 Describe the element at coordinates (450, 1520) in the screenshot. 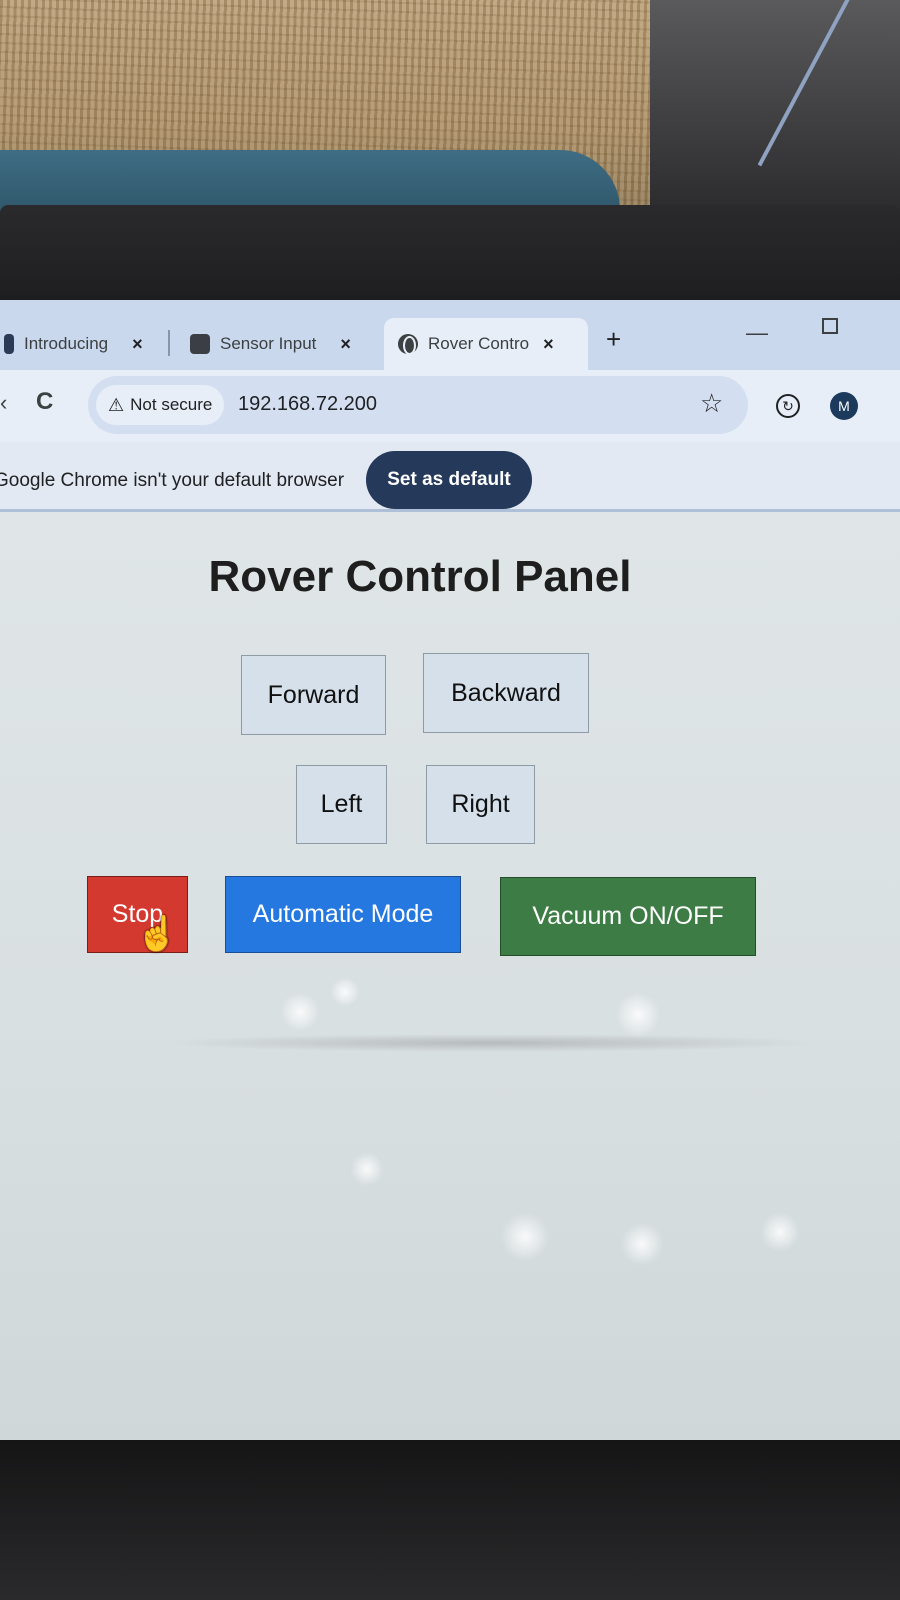

I see `laptop-bezel-bottom` at that location.